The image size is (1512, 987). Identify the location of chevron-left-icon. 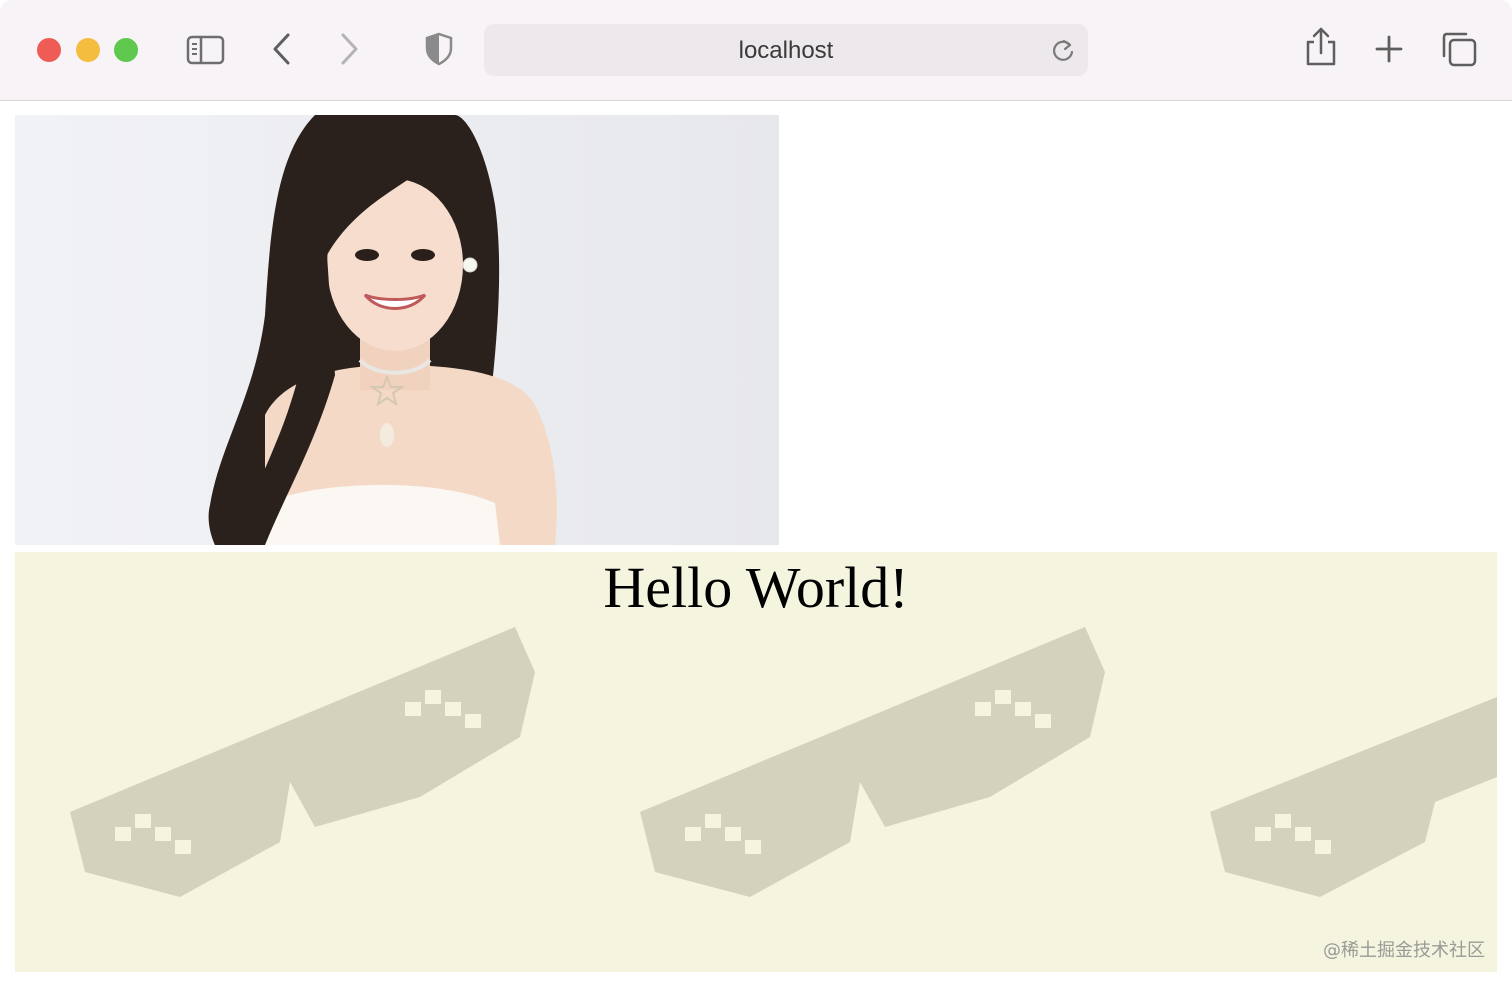
(282, 49).